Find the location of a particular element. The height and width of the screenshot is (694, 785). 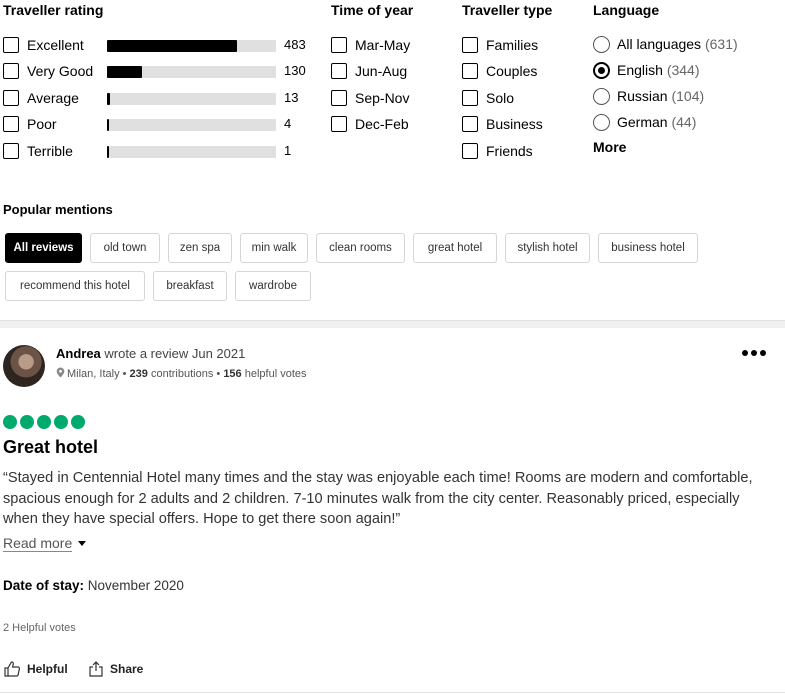

date-of-stay-value: November 2020 is located at coordinates (135, 585).